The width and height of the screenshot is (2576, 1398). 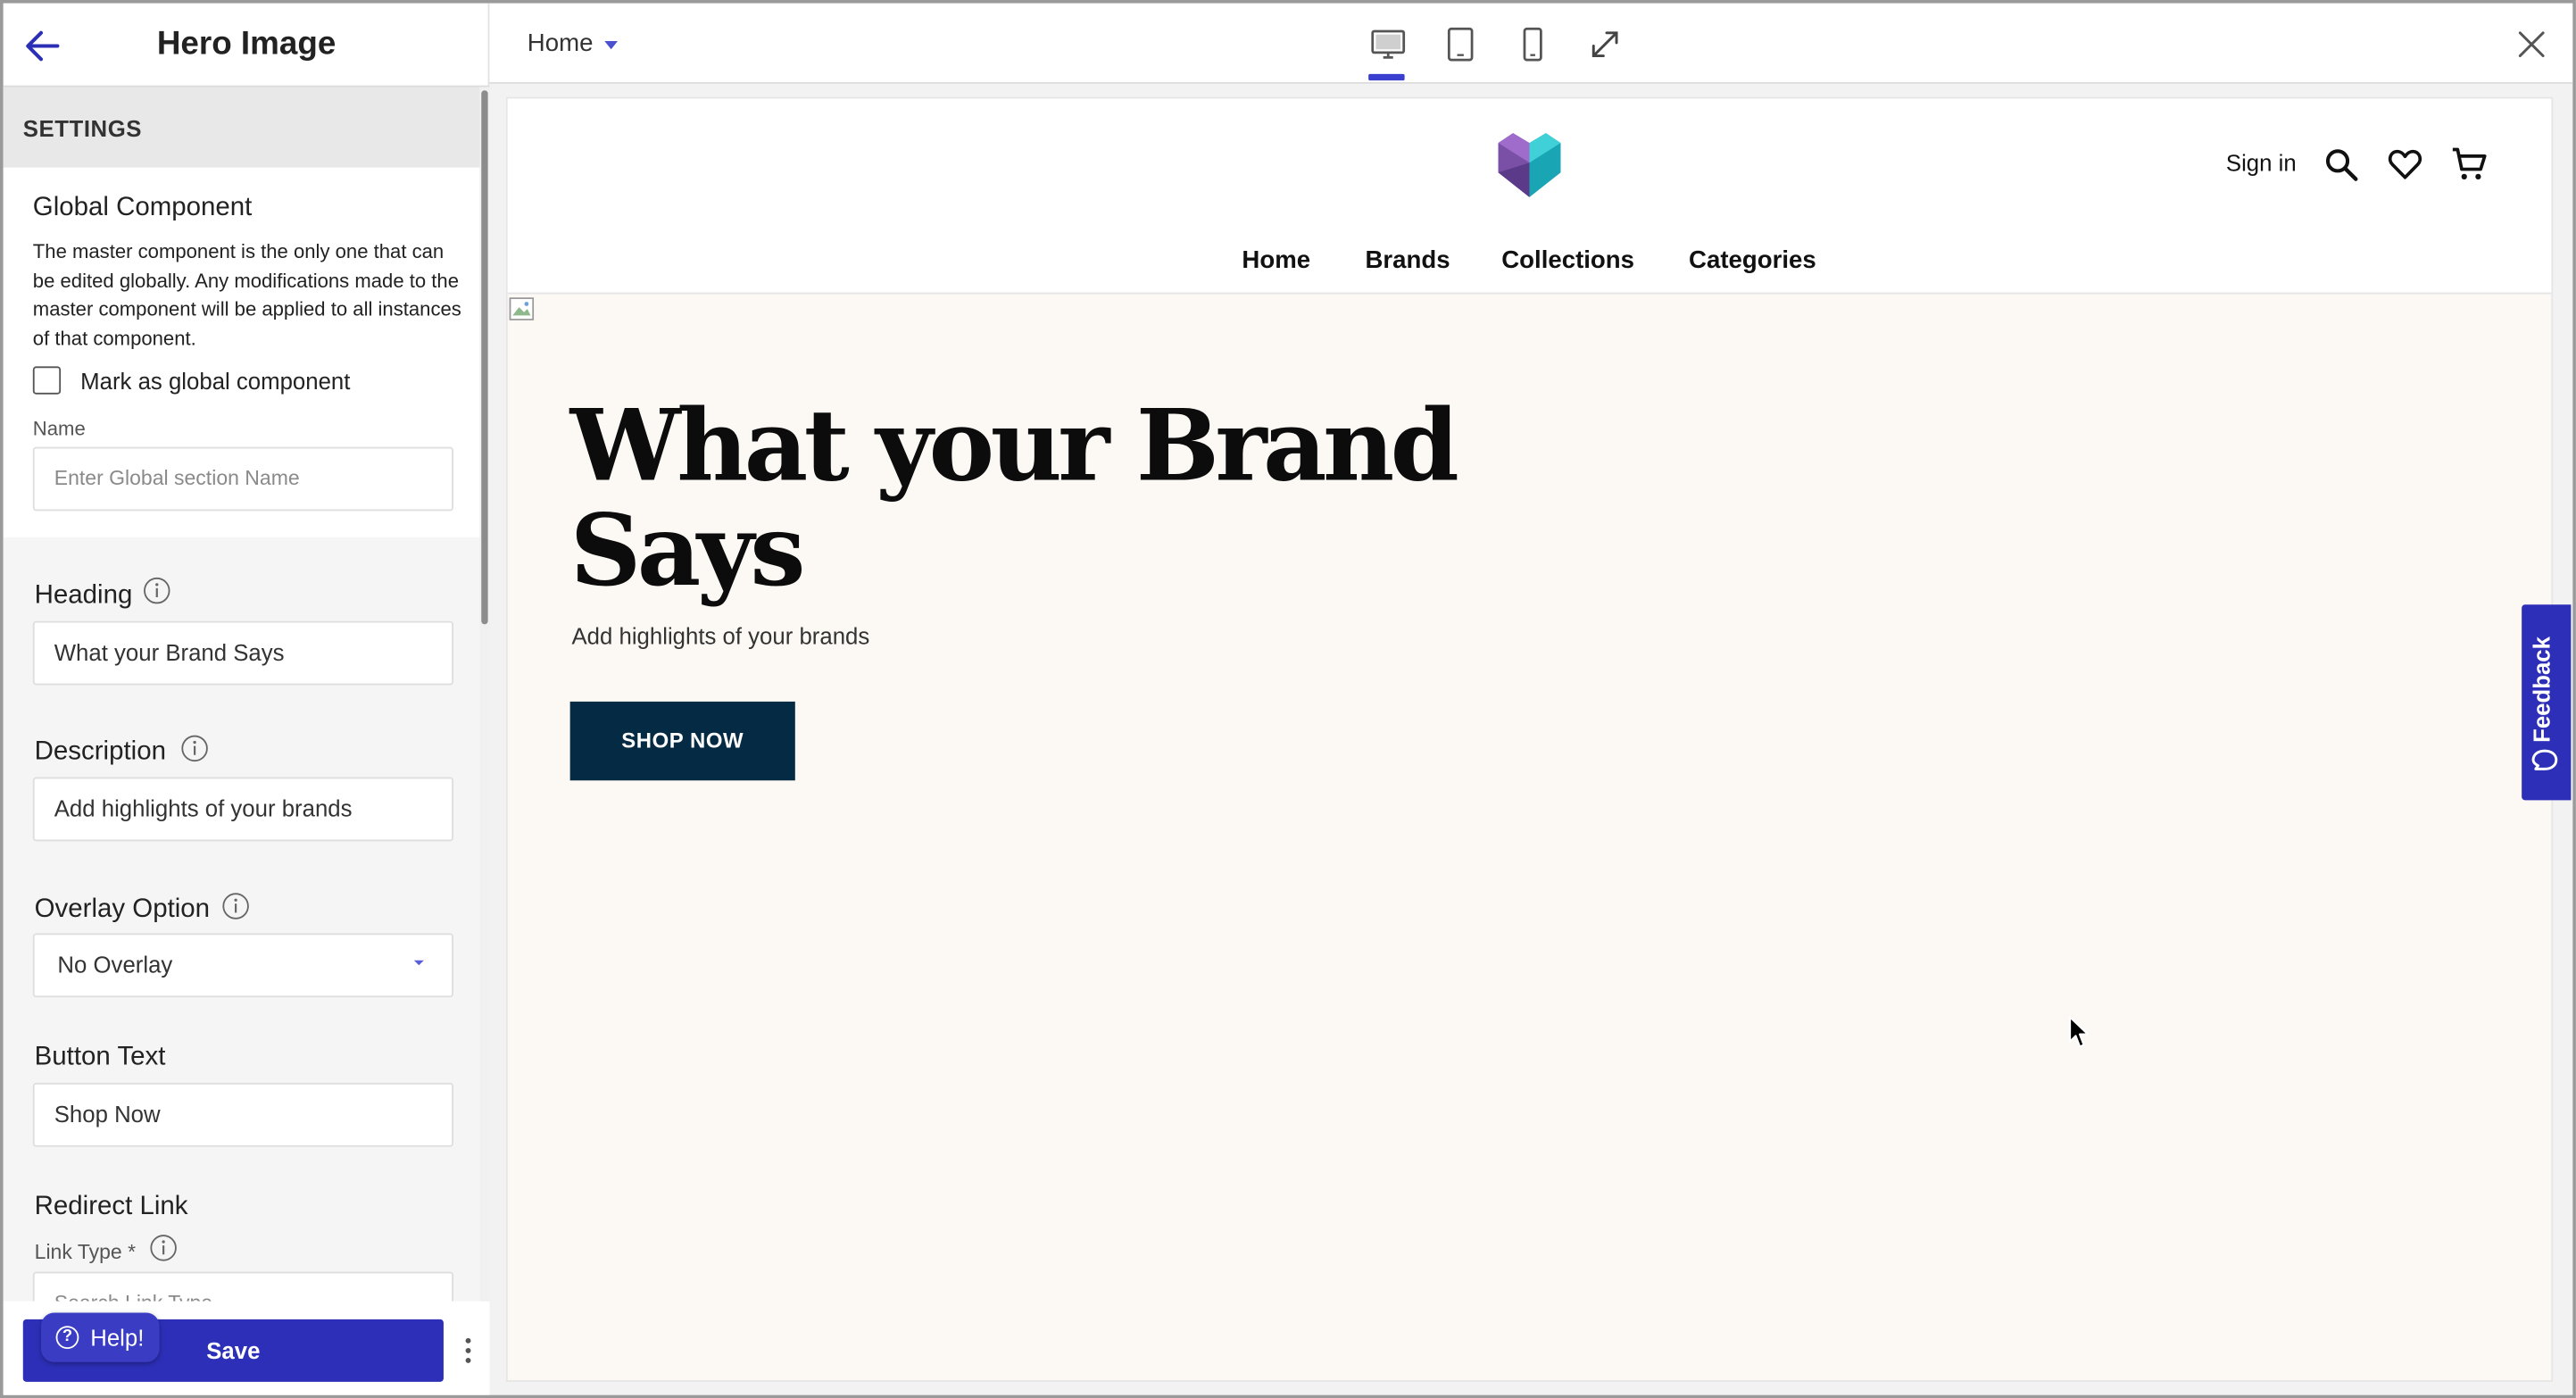 What do you see at coordinates (1407, 260) in the screenshot?
I see `nav-brands: Brands` at bounding box center [1407, 260].